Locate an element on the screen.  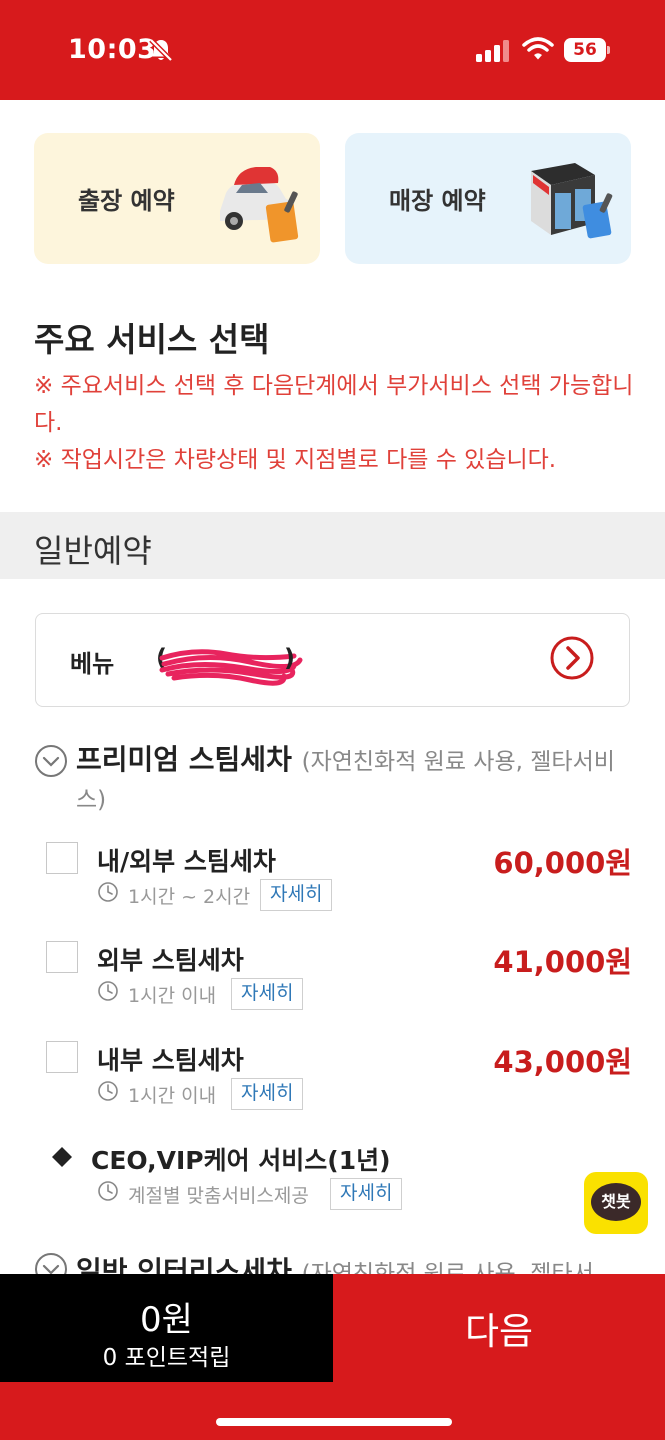
home-indicator is located at coordinates (334, 1422).